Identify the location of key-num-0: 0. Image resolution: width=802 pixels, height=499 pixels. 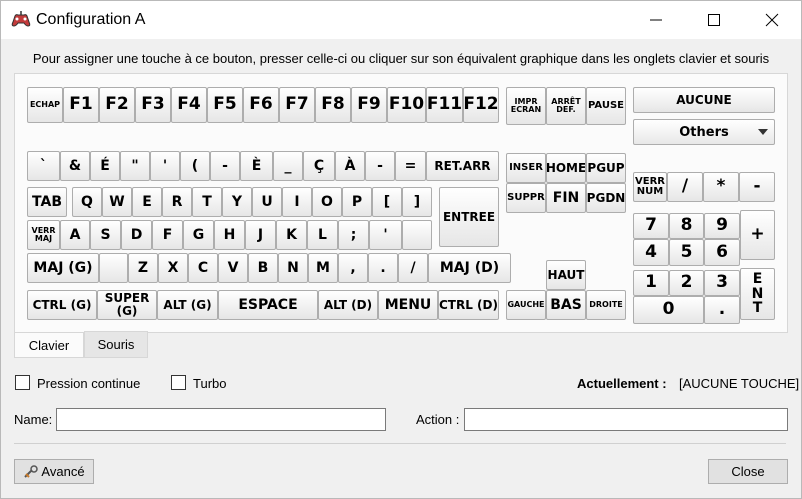
(668, 310).